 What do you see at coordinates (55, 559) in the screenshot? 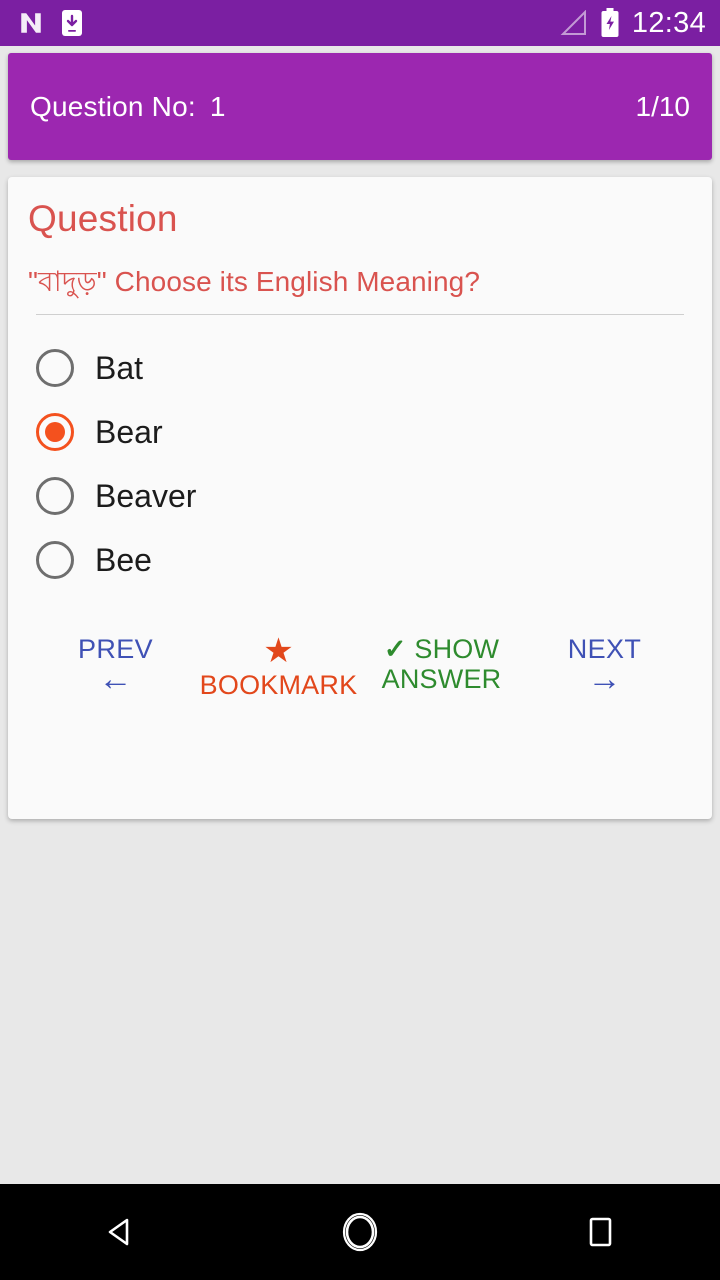
I see `radio-bee` at bounding box center [55, 559].